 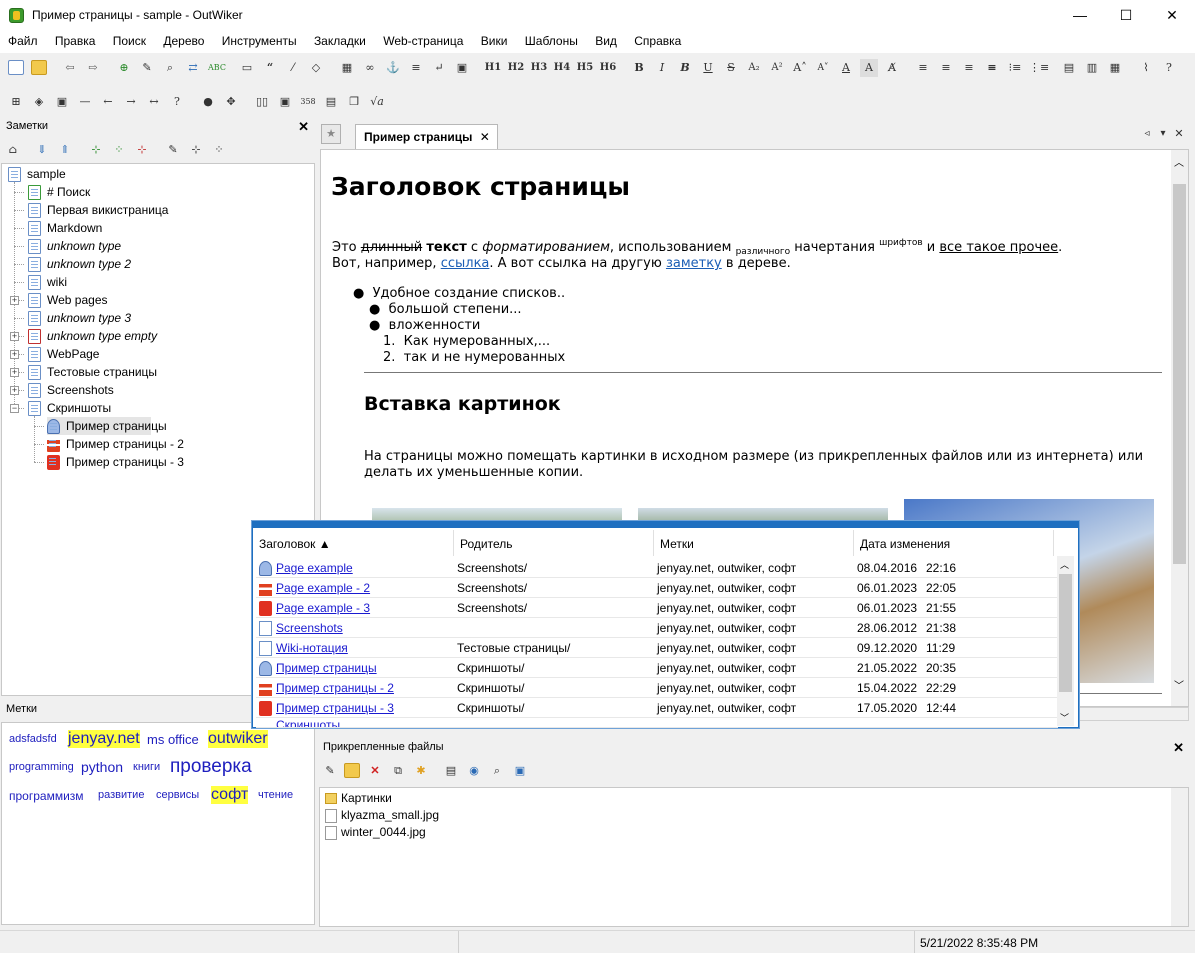 I want to click on row-title-link: Page example - 2, so click(x=323, y=588).